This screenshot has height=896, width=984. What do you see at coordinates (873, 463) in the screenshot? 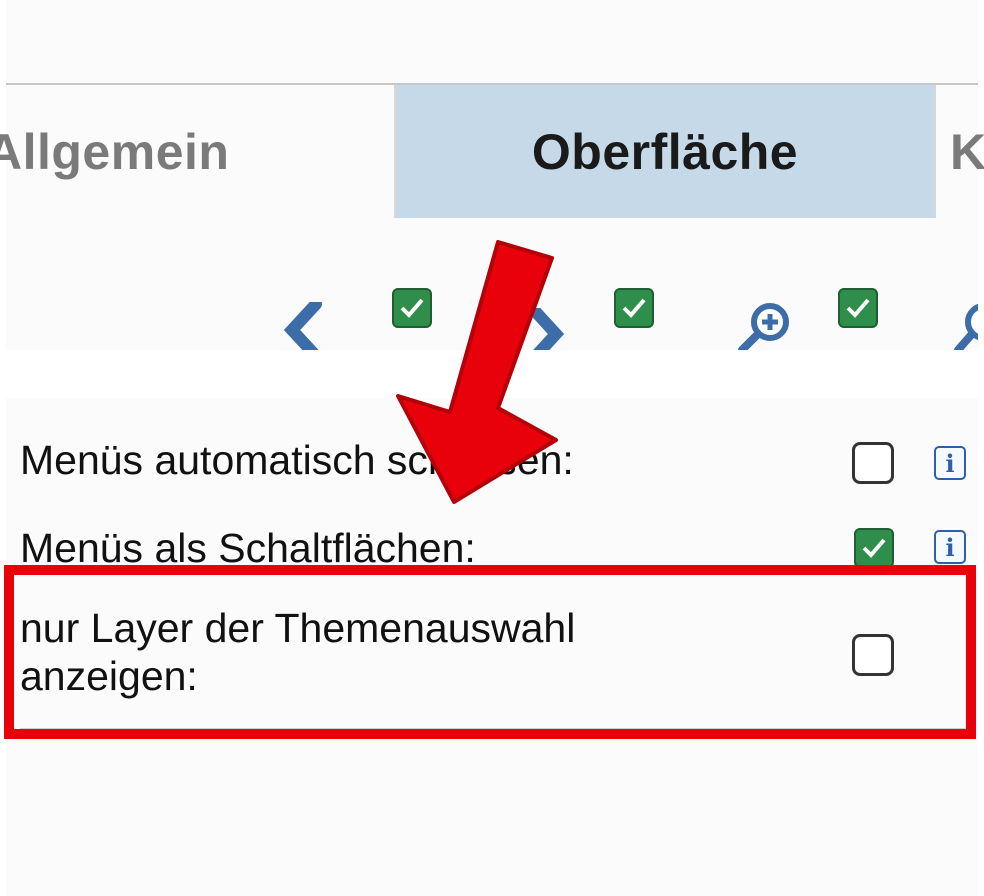
I see `checkbox-auto-close-menus` at bounding box center [873, 463].